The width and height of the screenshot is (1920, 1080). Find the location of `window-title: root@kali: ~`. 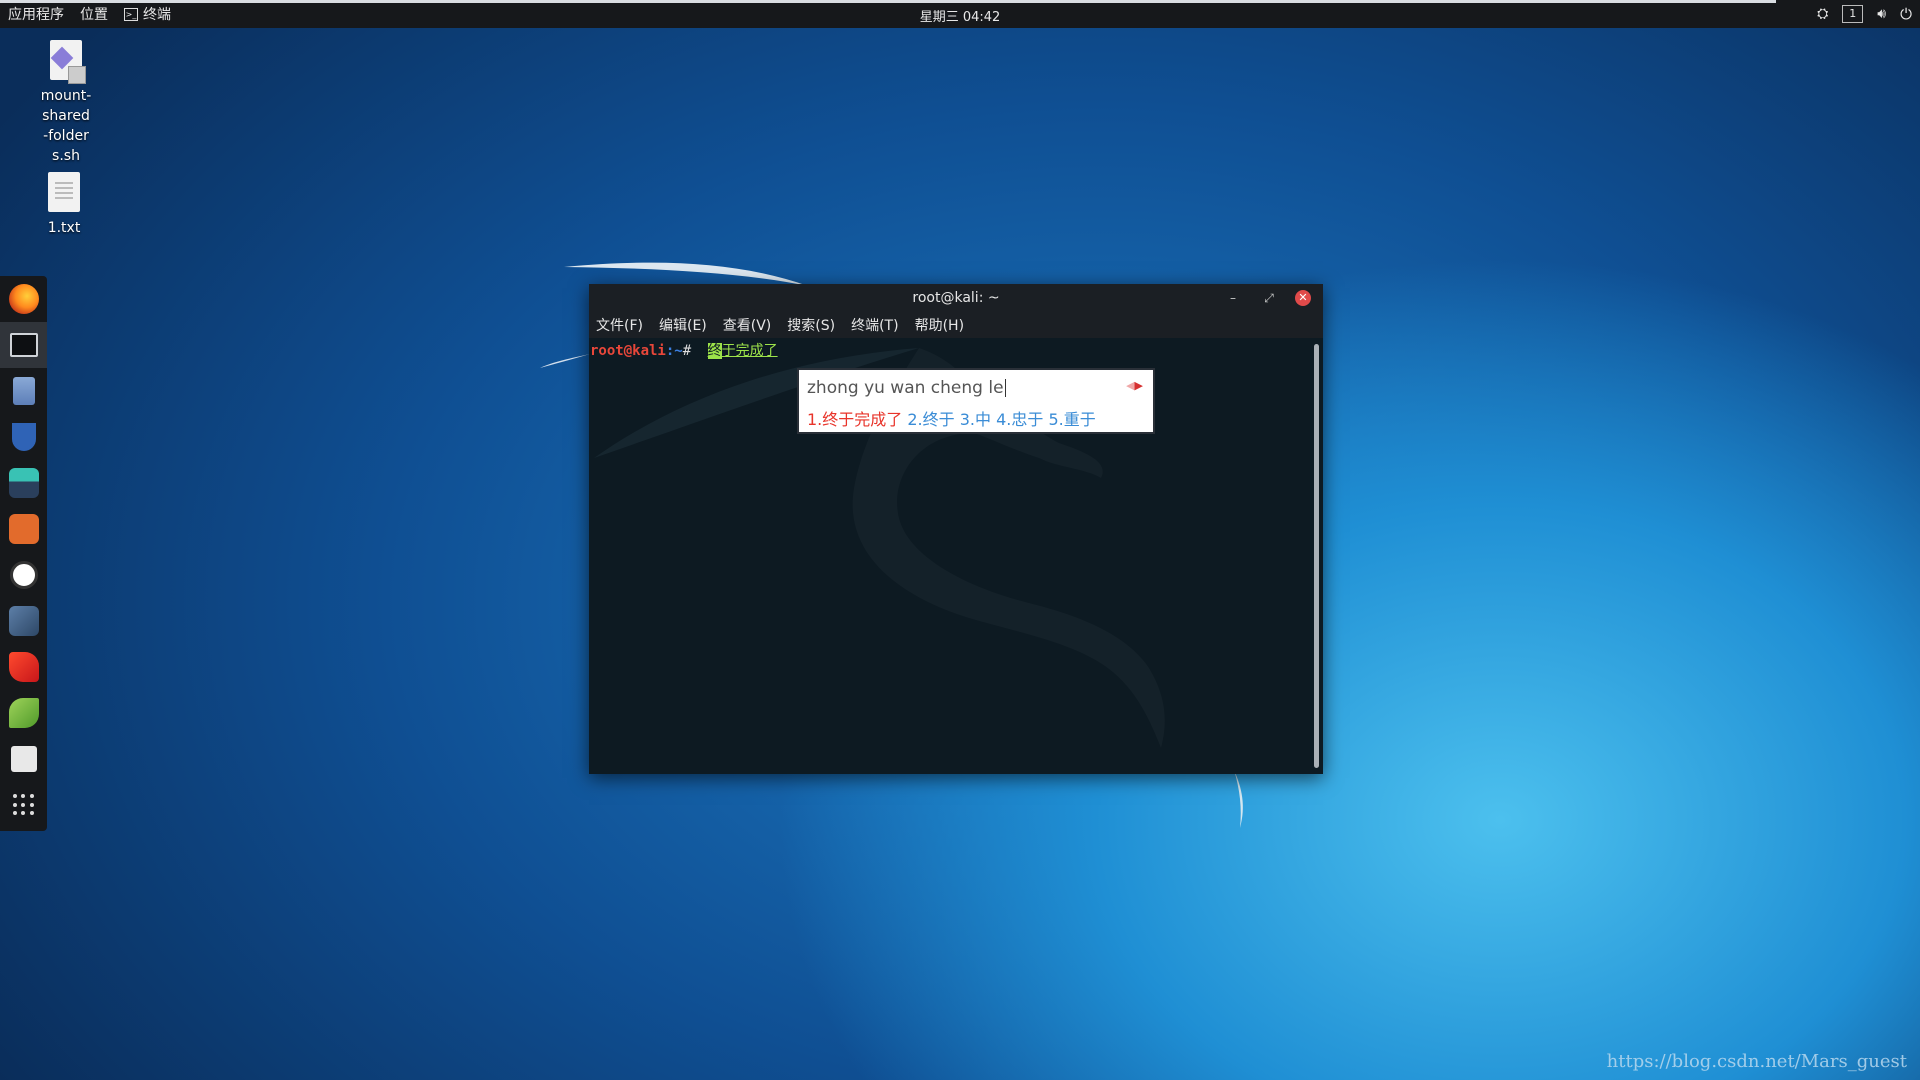

window-title: root@kali: ~ is located at coordinates (956, 298).